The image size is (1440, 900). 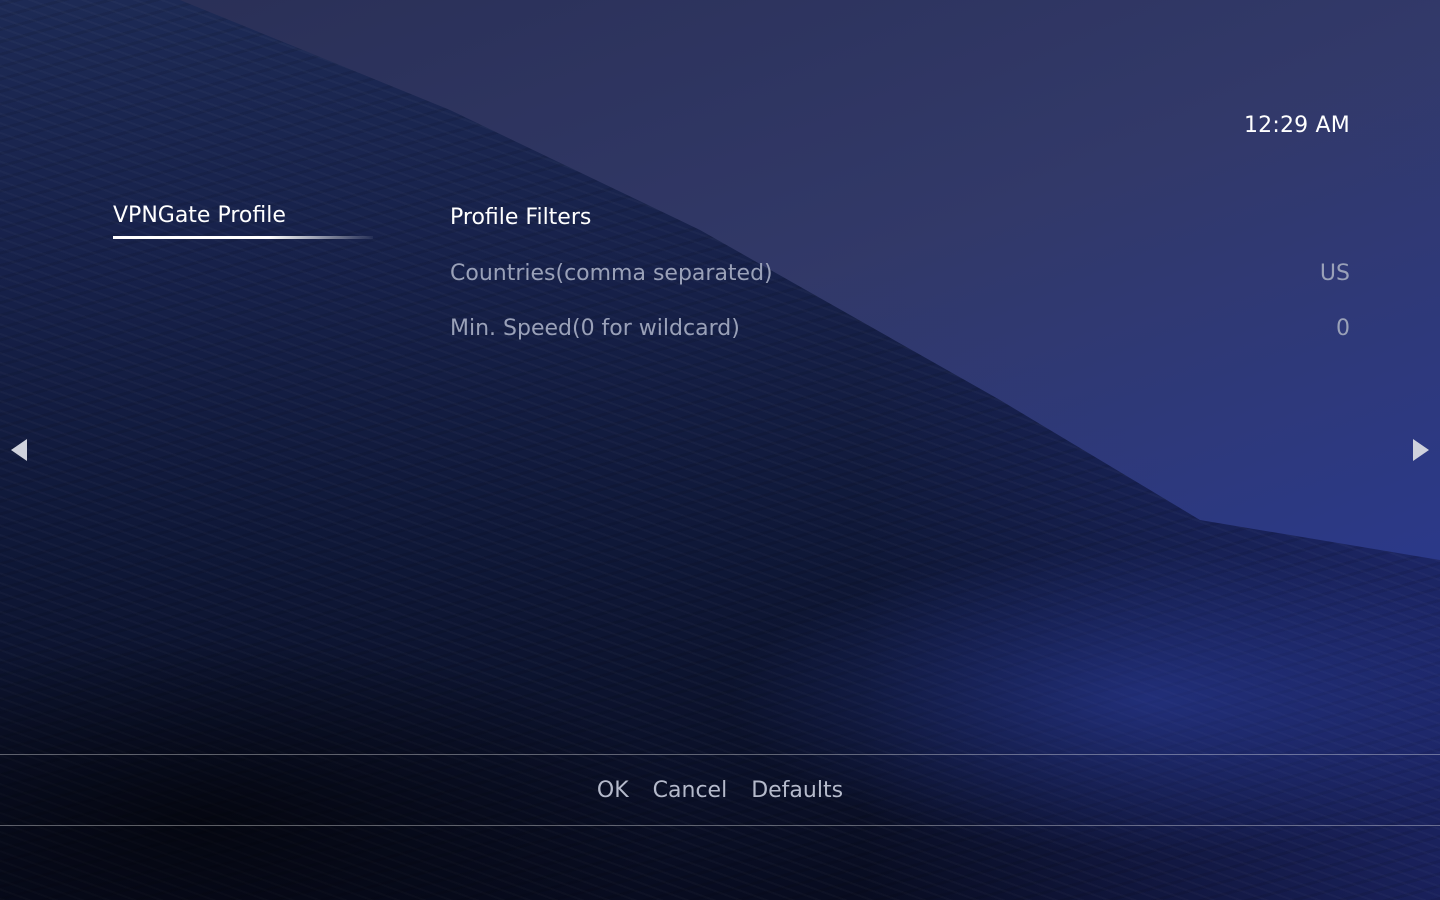 I want to click on arrow-right-icon, so click(x=1421, y=450).